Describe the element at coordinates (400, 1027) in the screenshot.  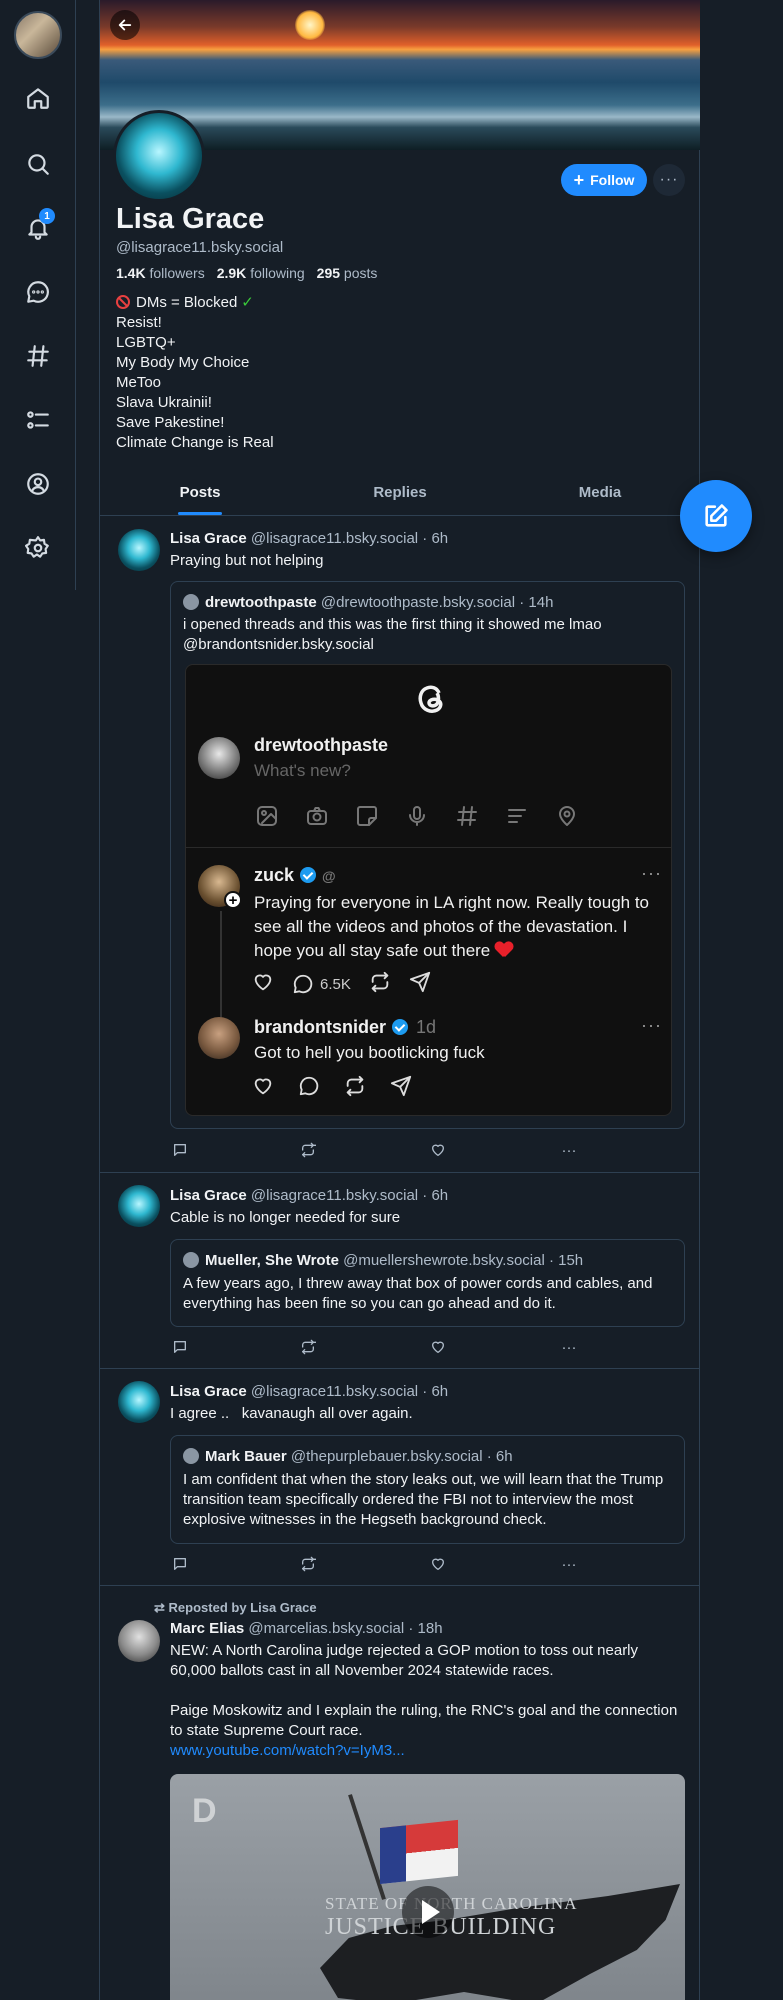
I see `verified-icon` at that location.